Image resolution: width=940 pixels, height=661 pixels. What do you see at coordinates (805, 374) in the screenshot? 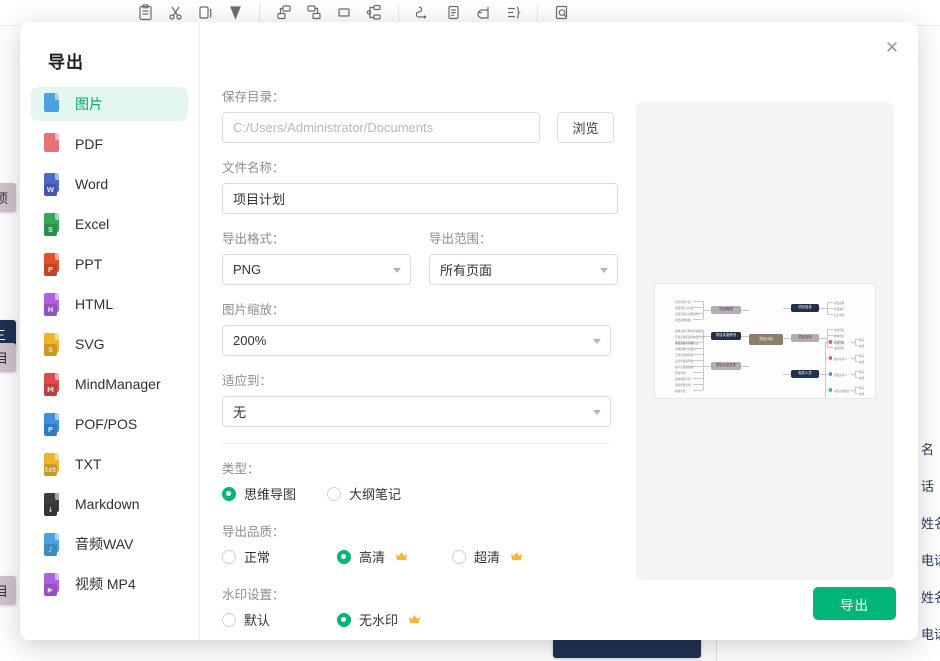
I see `mindmap-node: 相关人员` at bounding box center [805, 374].